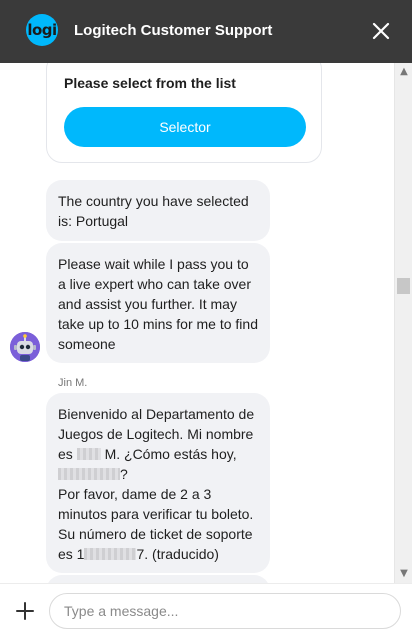 The height and width of the screenshot is (636, 412). Describe the element at coordinates (170, 454) in the screenshot. I see `message-text: M. ¿Cómo estás hoy,` at that location.